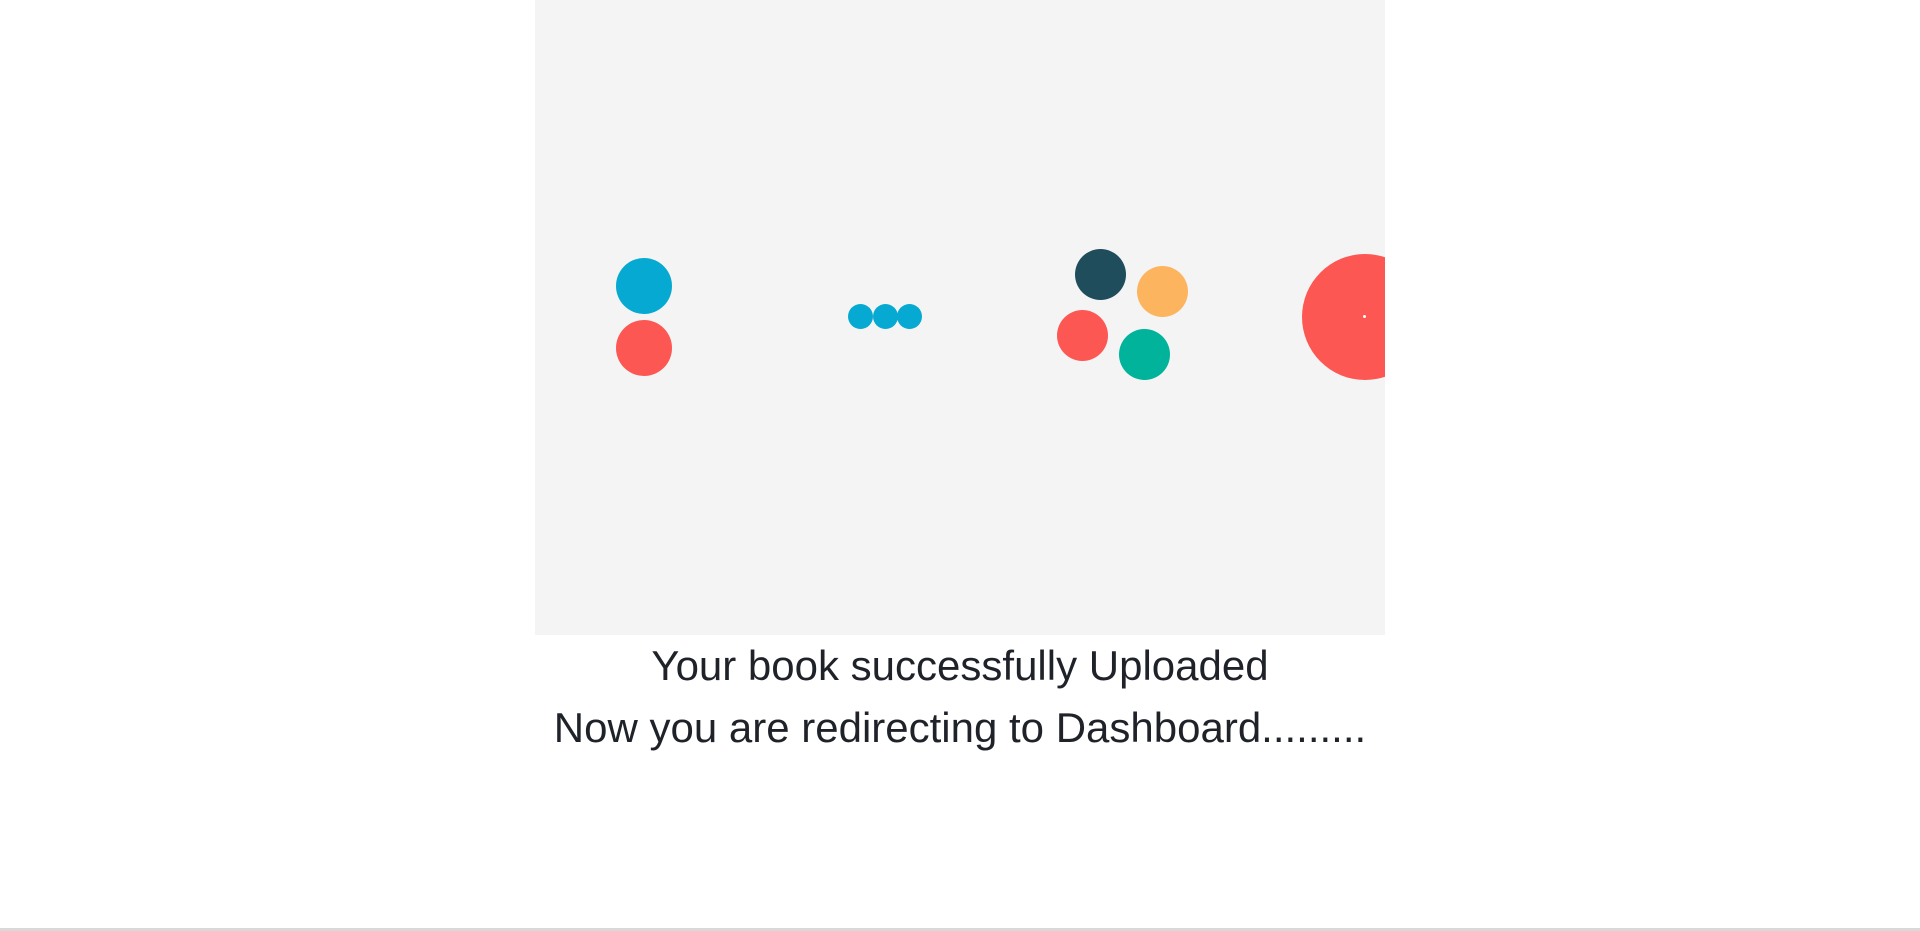 This screenshot has width=1920, height=931. Describe the element at coordinates (644, 286) in the screenshot. I see `blue-dot` at that location.